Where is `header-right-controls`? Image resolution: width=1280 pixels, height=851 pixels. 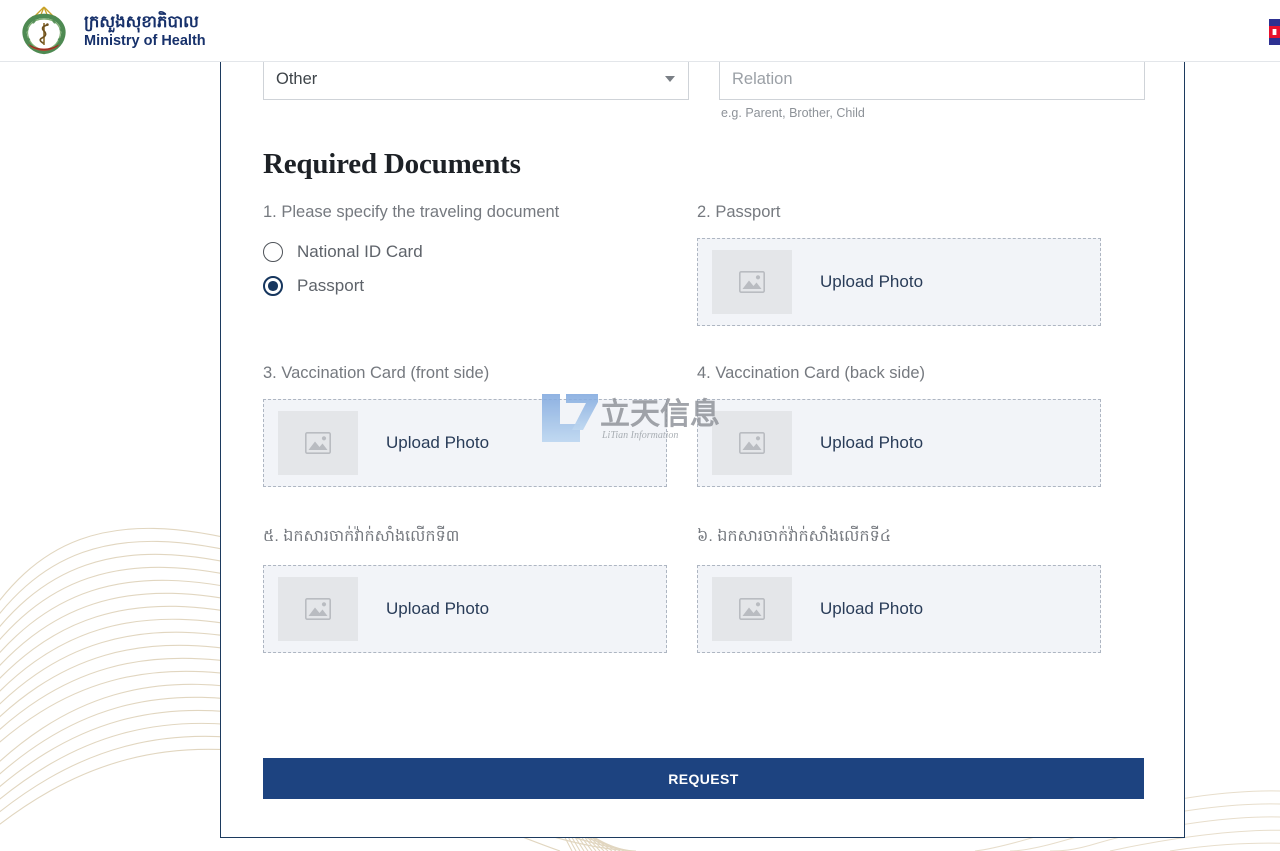
header-right-controls is located at coordinates (1274, 32).